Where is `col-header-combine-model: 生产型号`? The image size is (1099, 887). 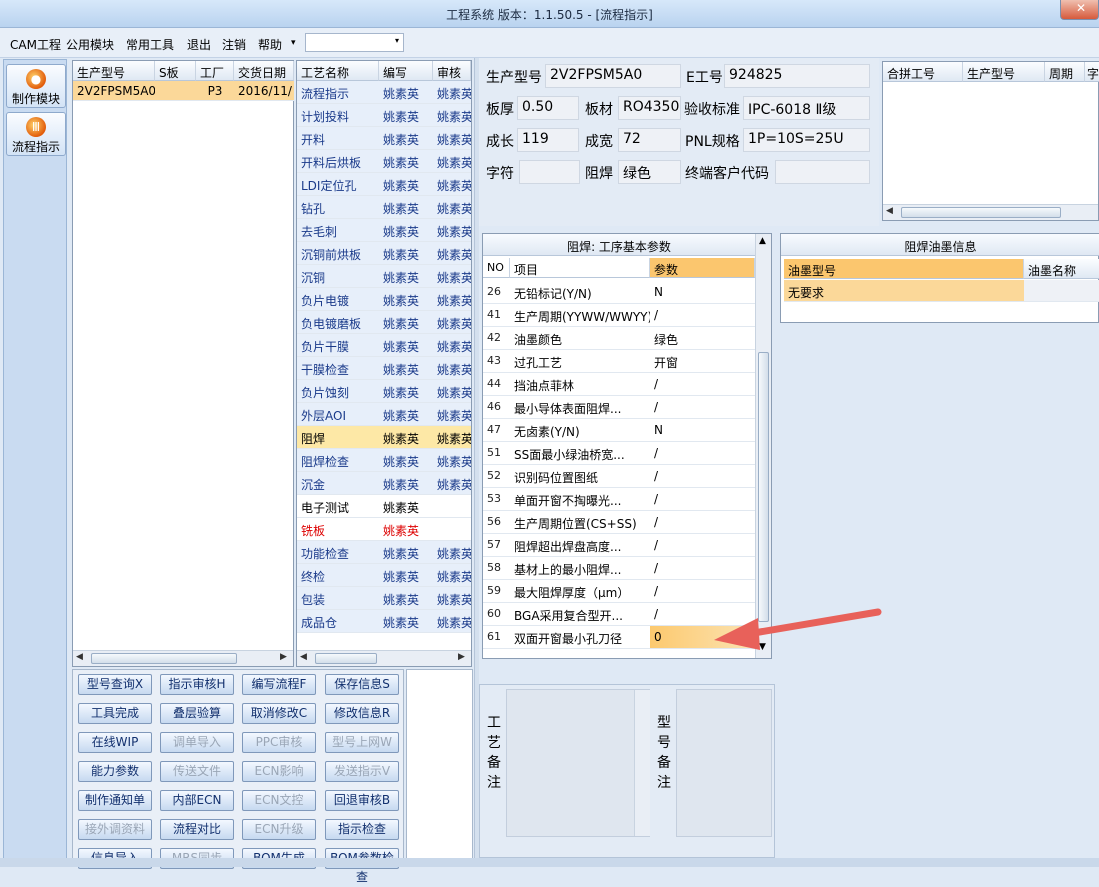
col-header-combine-model: 生产型号 is located at coordinates (1004, 72).